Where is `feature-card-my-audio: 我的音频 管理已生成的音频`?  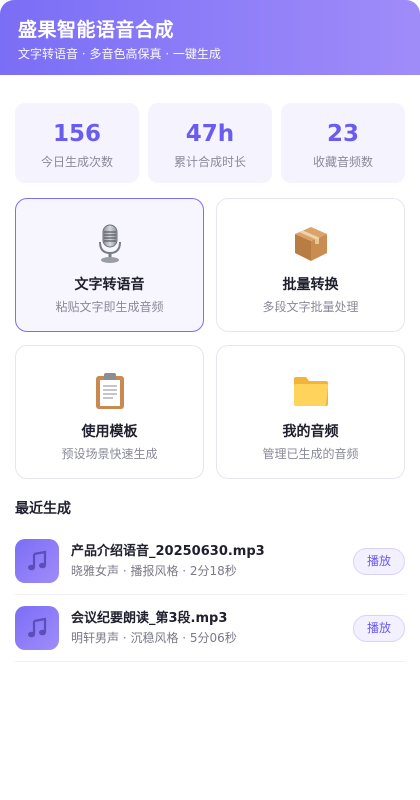 feature-card-my-audio: 我的音频 管理已生成的音频 is located at coordinates (310, 412).